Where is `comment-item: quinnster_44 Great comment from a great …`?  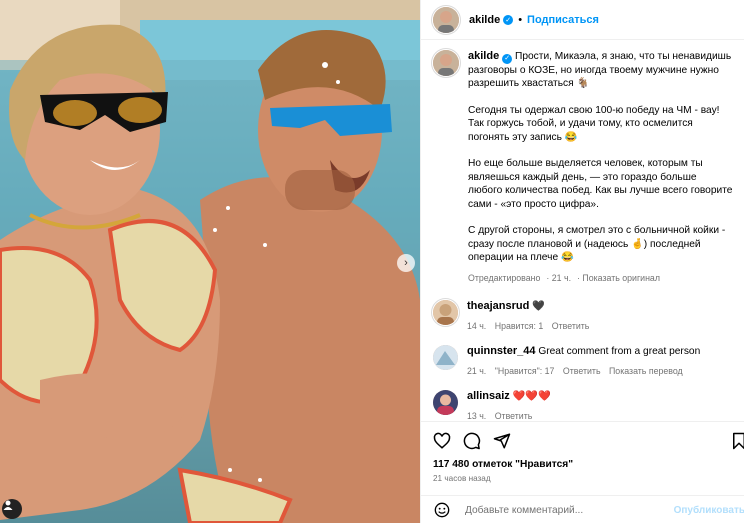 comment-item: quinnster_44 Great comment from a great … is located at coordinates (582, 360).